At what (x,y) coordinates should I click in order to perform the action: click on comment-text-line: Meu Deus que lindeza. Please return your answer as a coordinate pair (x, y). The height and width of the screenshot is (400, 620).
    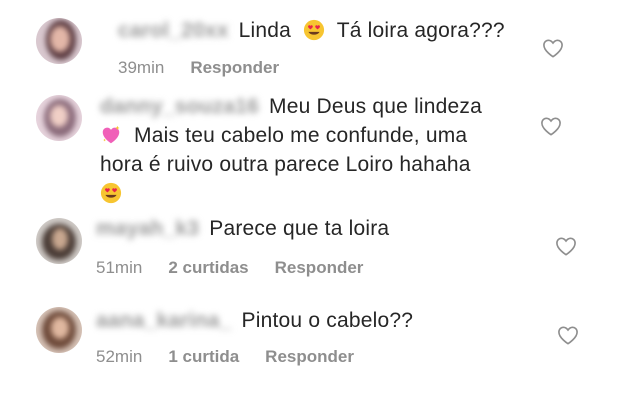
    Looking at the image, I should click on (376, 106).